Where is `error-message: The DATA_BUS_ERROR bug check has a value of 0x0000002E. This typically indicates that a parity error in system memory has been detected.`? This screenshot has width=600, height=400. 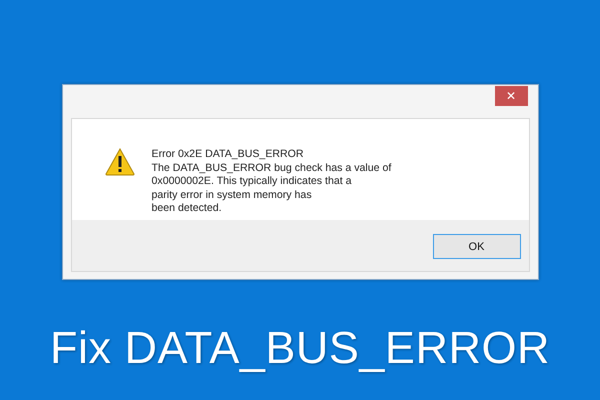
error-message: The DATA_BUS_ERROR bug check has a value of 0x0000002E. This typically indicates that a parity error in system memory has been detected. is located at coordinates (272, 189).